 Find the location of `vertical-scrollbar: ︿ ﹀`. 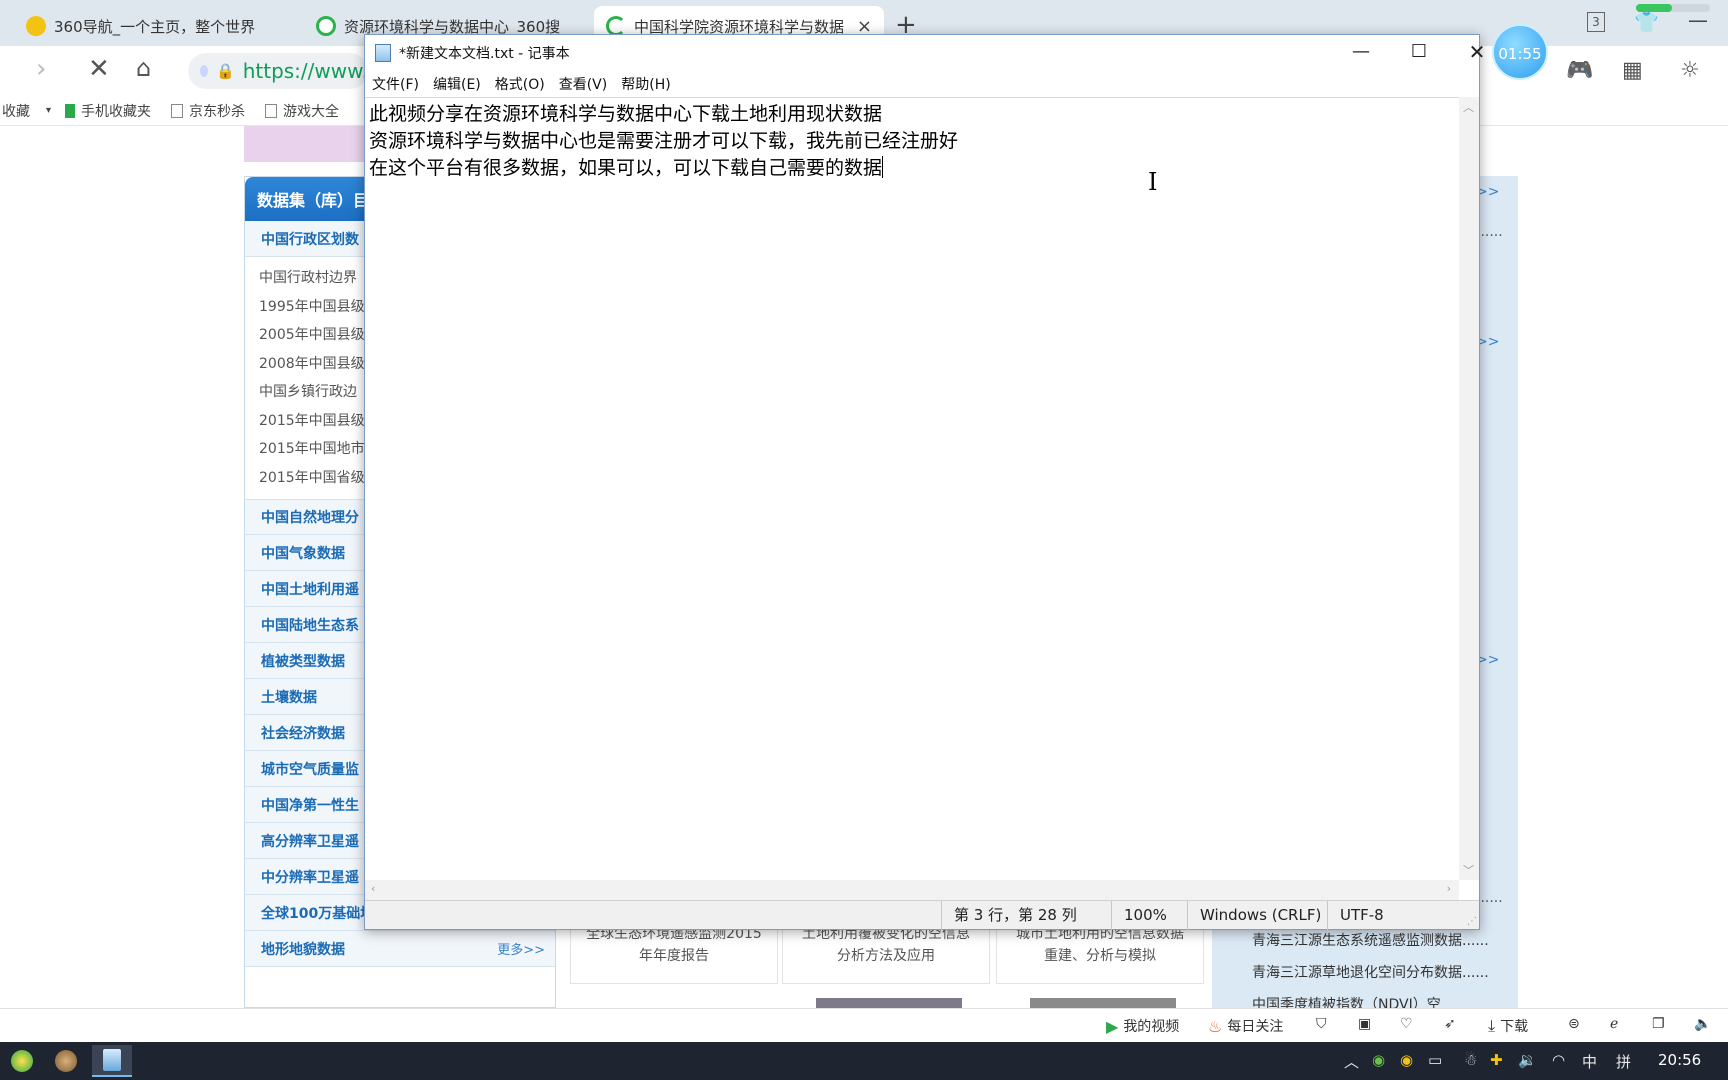

vertical-scrollbar: ︿ ﹀ is located at coordinates (1469, 488).